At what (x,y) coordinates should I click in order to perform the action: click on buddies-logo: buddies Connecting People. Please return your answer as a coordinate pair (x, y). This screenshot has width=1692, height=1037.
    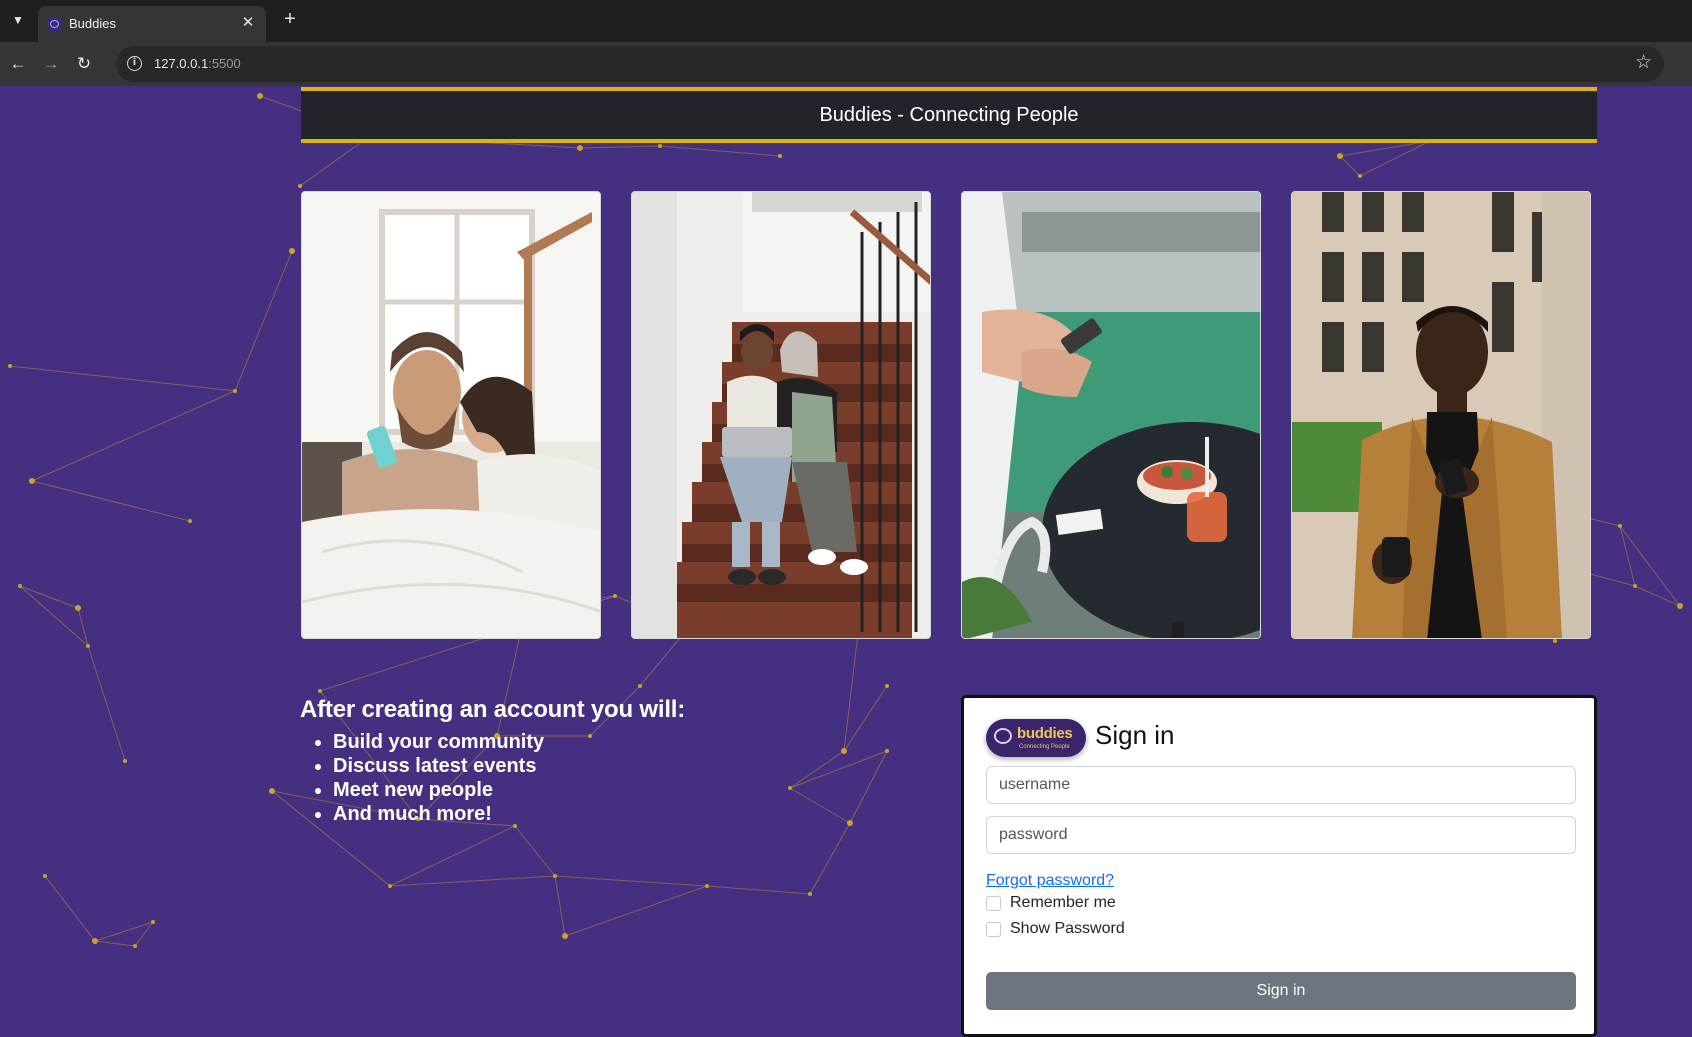
    Looking at the image, I should click on (1036, 738).